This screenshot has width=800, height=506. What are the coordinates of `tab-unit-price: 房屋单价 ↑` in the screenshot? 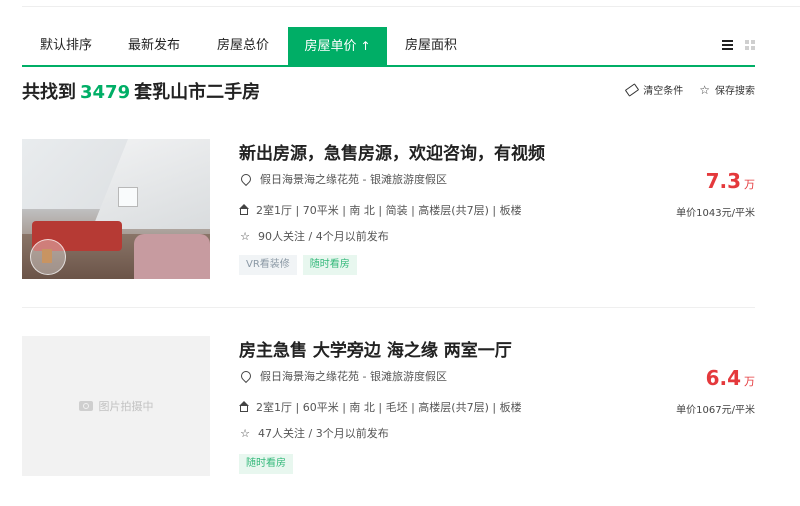 It's located at (337, 46).